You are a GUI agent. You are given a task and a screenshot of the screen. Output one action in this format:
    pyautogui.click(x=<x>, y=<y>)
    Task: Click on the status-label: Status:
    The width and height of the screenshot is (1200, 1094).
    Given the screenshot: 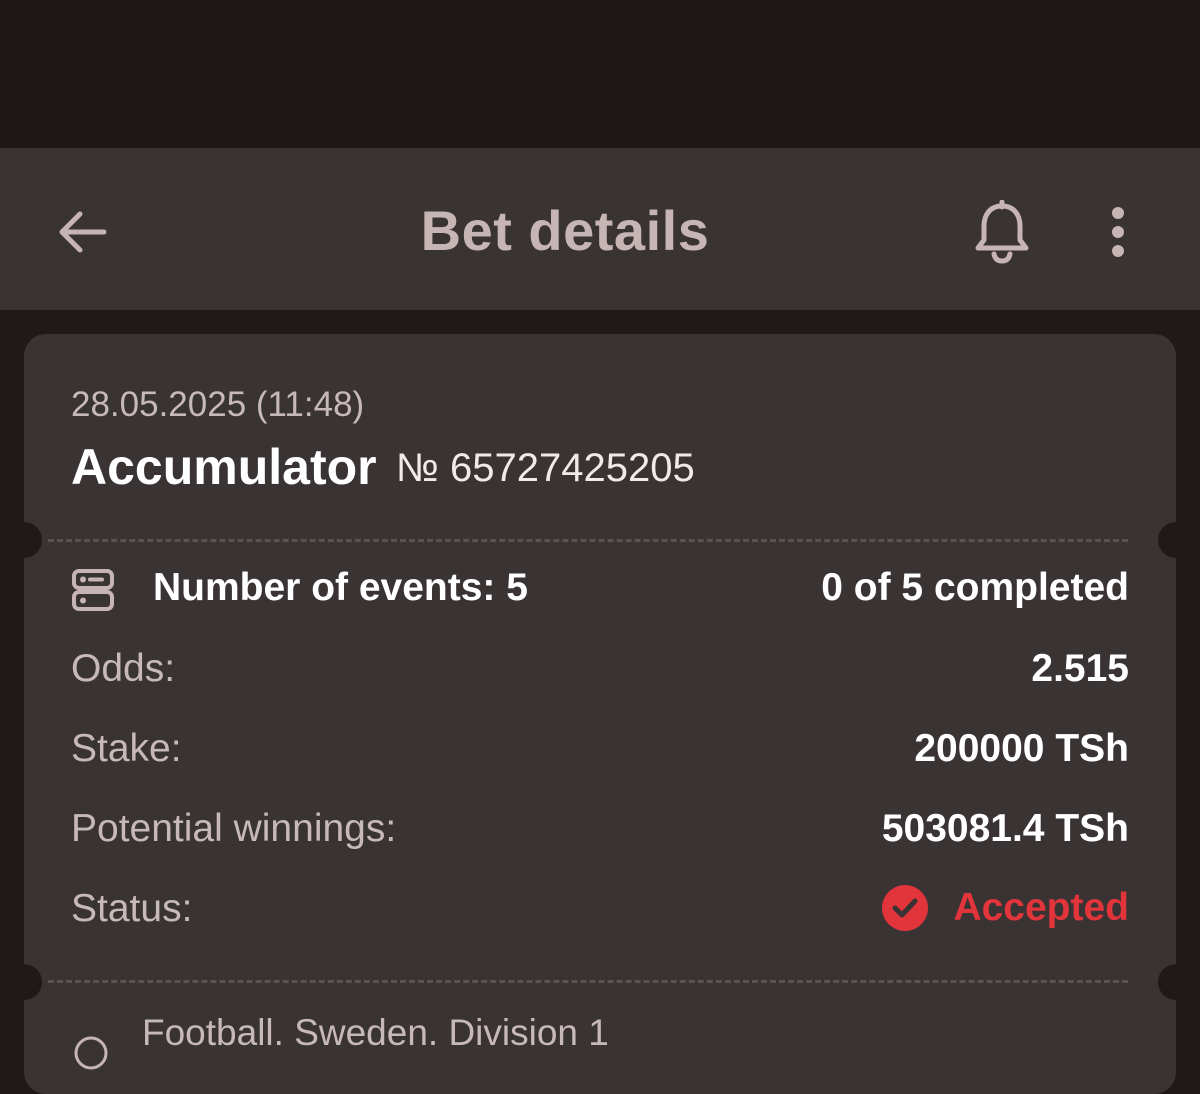 What is the action you would take?
    pyautogui.click(x=132, y=908)
    